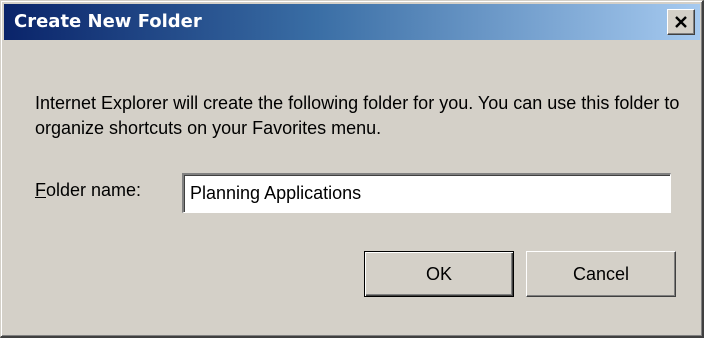 Image resolution: width=704 pixels, height=338 pixels. Describe the element at coordinates (40, 190) in the screenshot. I see `folder-name-label-accel: F` at that location.